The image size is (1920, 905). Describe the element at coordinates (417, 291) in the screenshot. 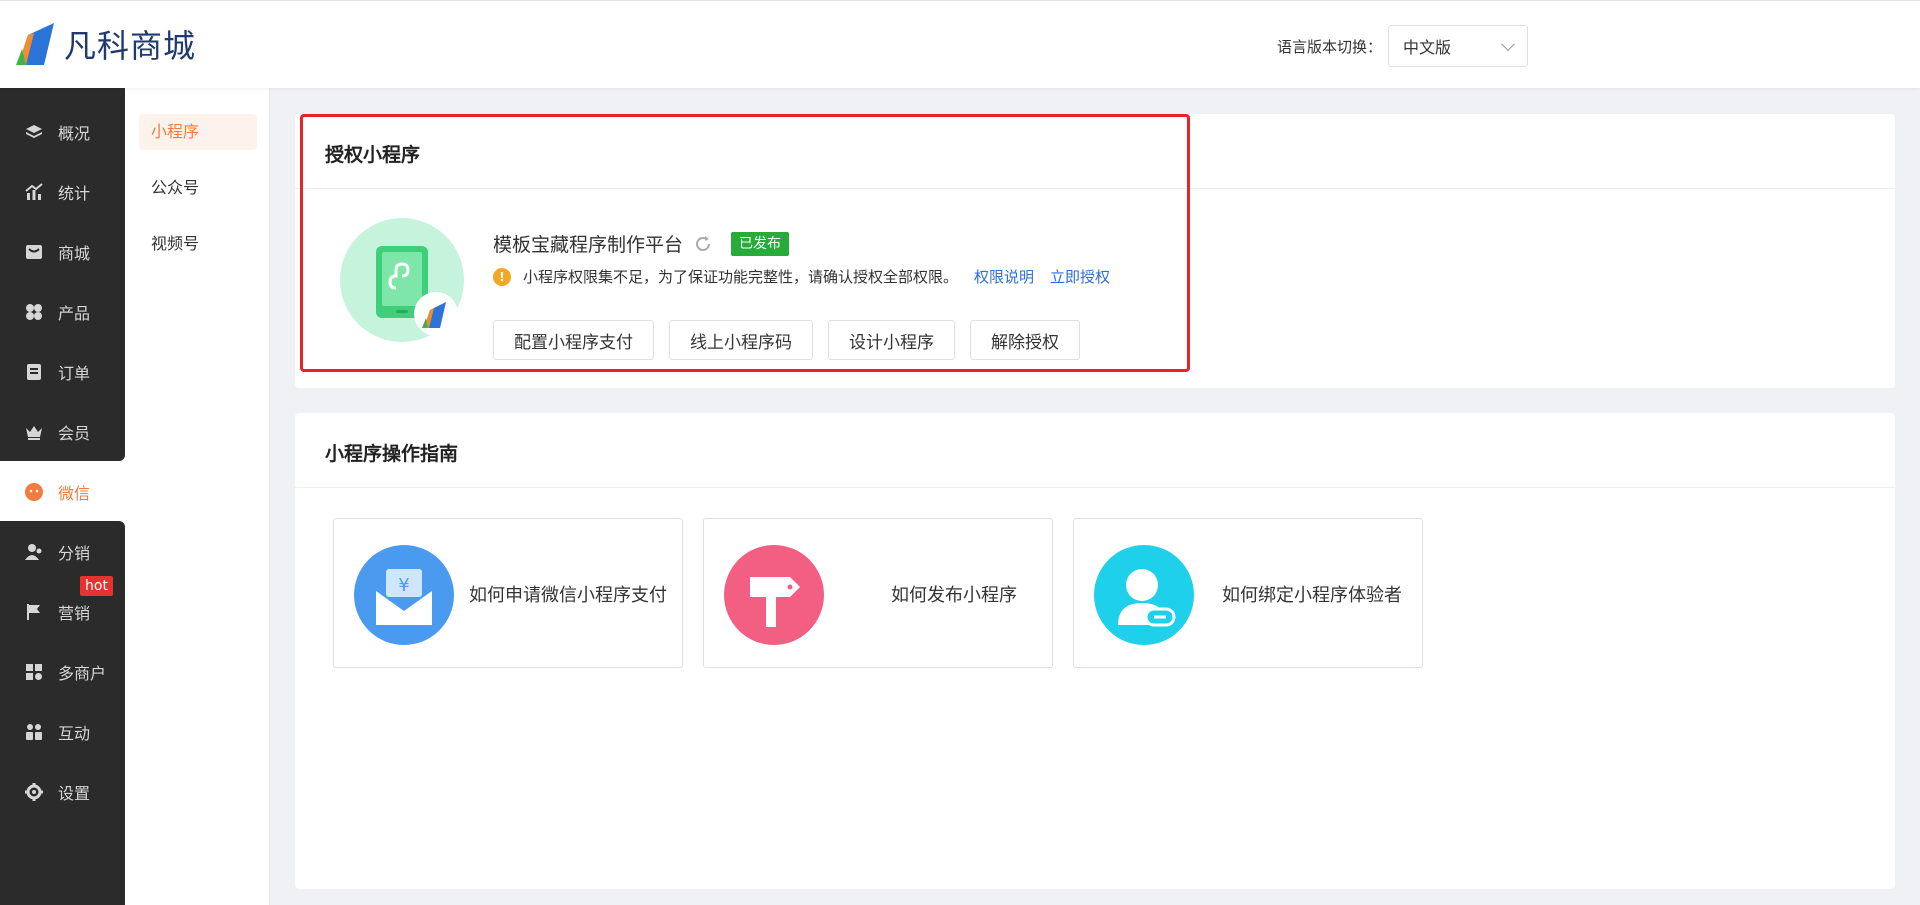

I see `phone-mini-program-icon` at that location.